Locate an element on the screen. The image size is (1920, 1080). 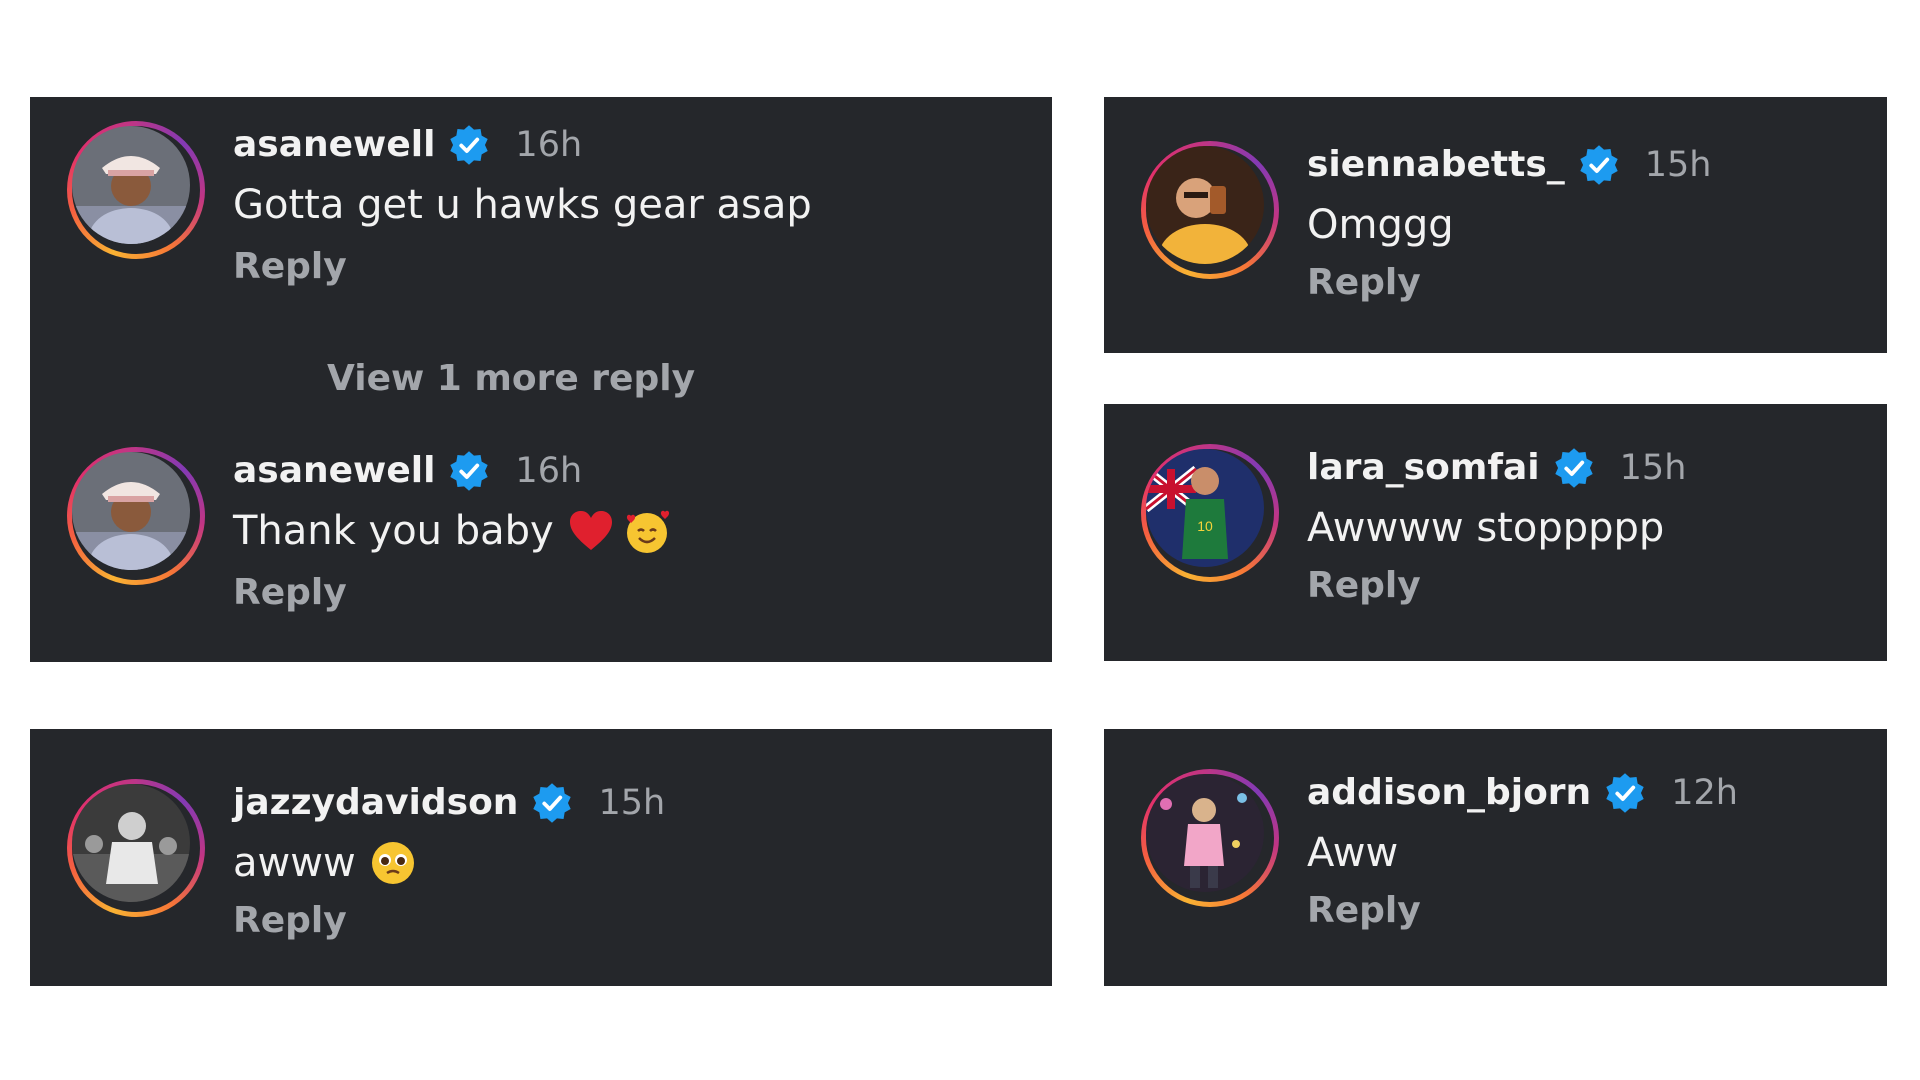
comment-header: addison_bjorn 12h is located at coordinates (1522, 793).